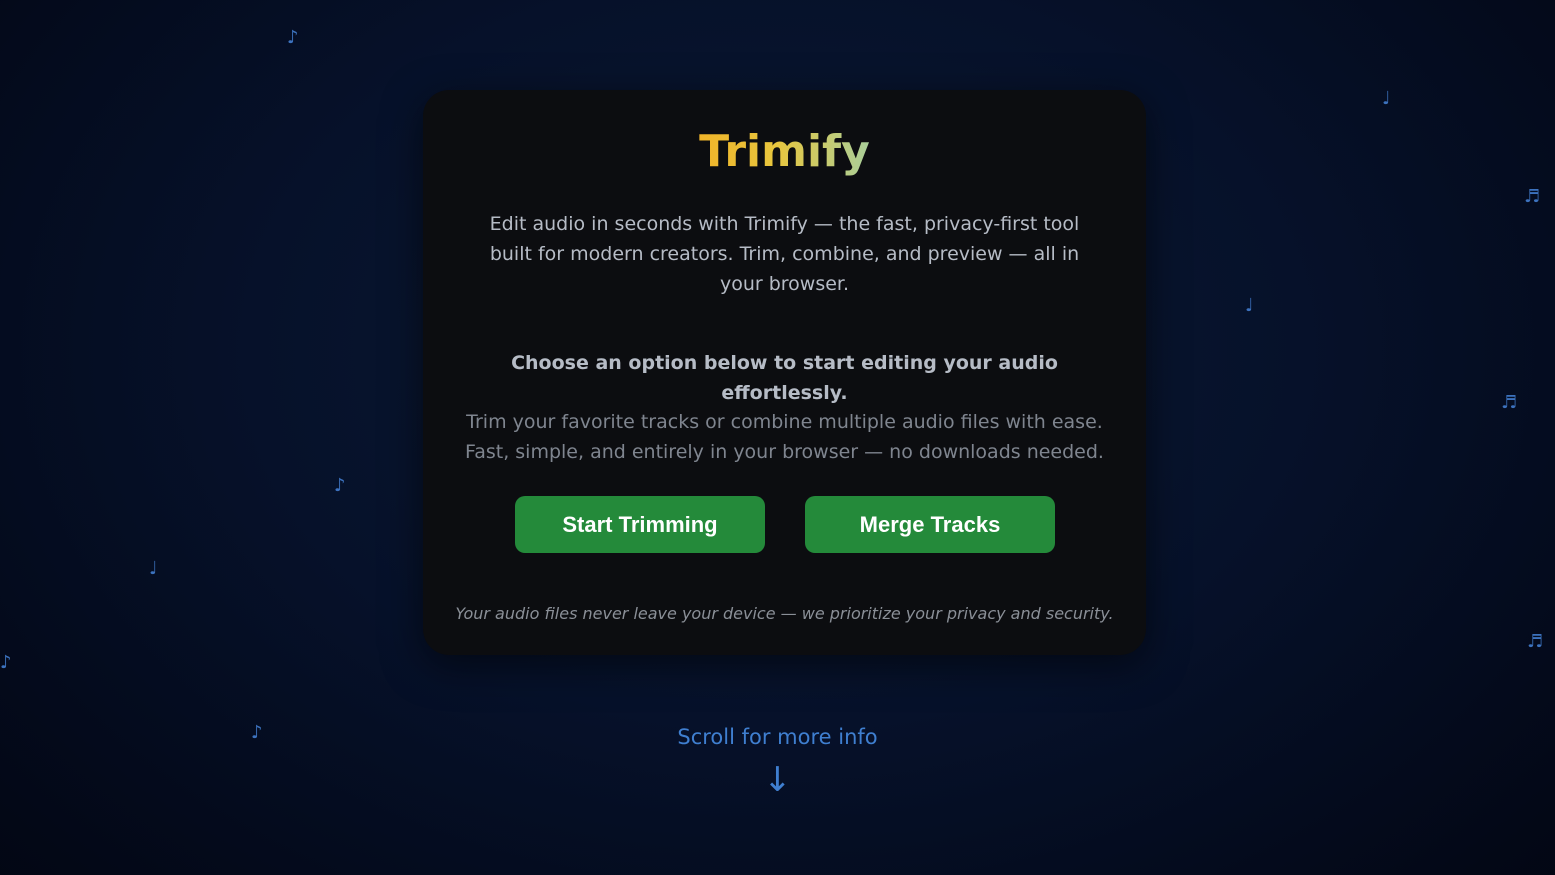 Image resolution: width=1555 pixels, height=875 pixels. Describe the element at coordinates (640, 524) in the screenshot. I see `start-trimming-button: Start Trimming` at that location.